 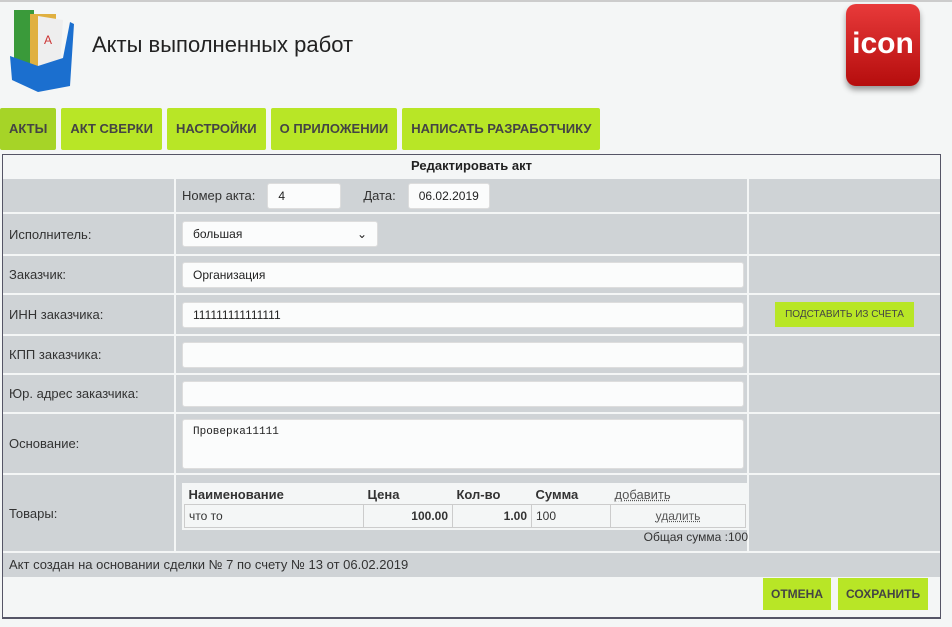 I want to click on executor-value: большая, so click(x=218, y=234).